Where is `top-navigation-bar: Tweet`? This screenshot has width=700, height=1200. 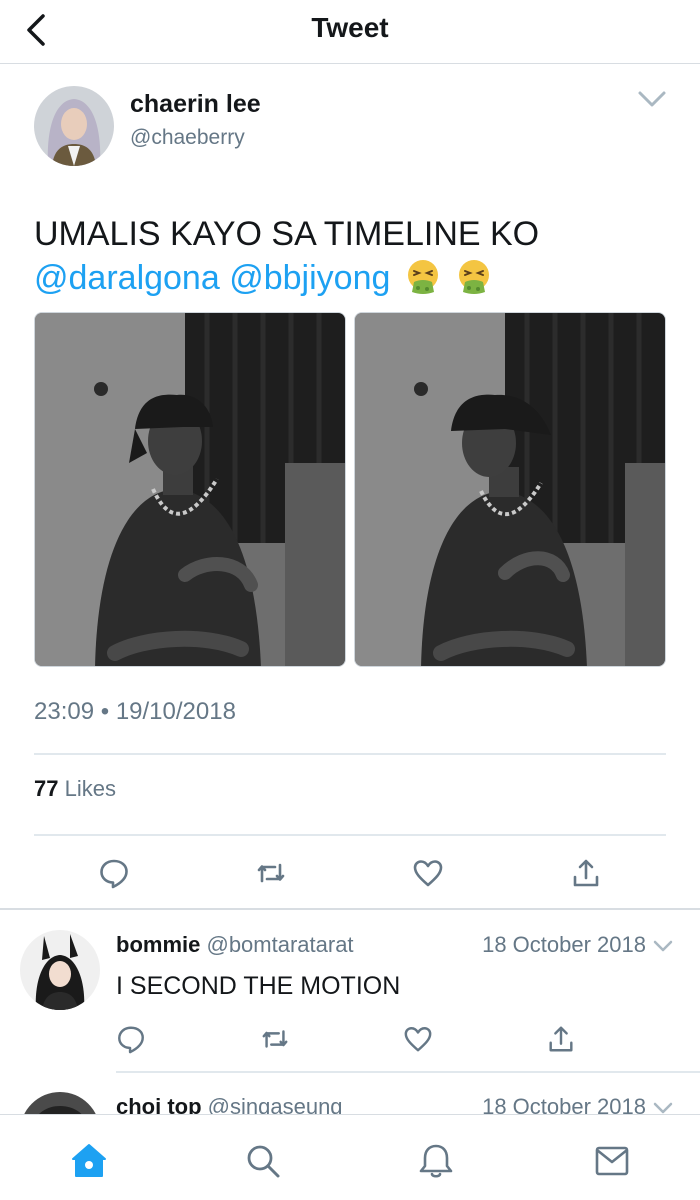 top-navigation-bar: Tweet is located at coordinates (350, 32).